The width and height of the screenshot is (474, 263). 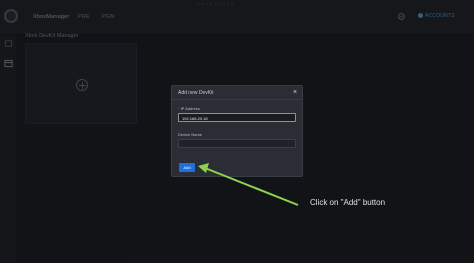 What do you see at coordinates (248, 184) in the screenshot?
I see `annotation-arrow` at bounding box center [248, 184].